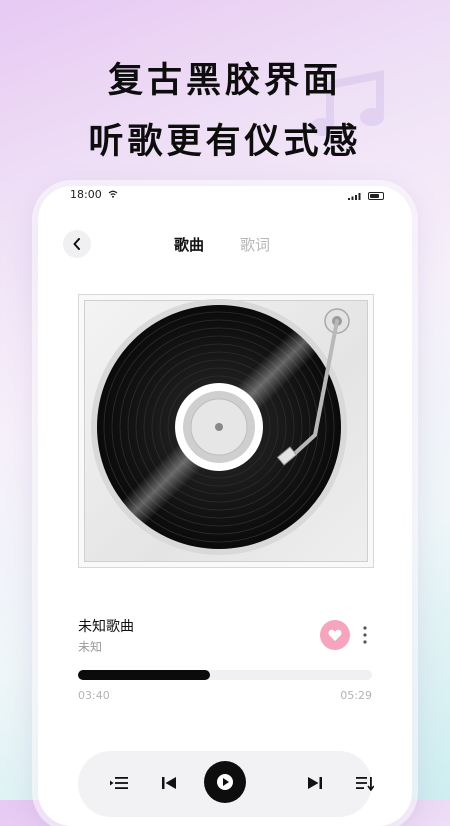  I want to click on play-icon, so click(225, 782).